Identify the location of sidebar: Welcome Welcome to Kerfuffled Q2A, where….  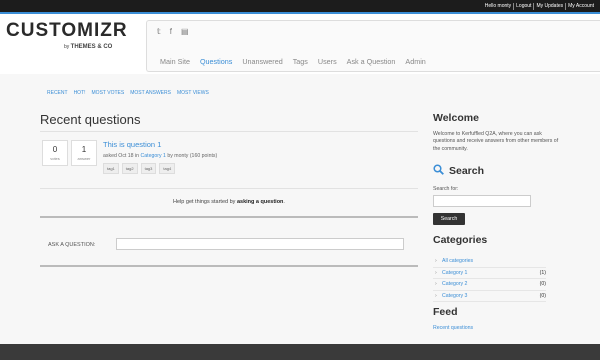
(498, 221).